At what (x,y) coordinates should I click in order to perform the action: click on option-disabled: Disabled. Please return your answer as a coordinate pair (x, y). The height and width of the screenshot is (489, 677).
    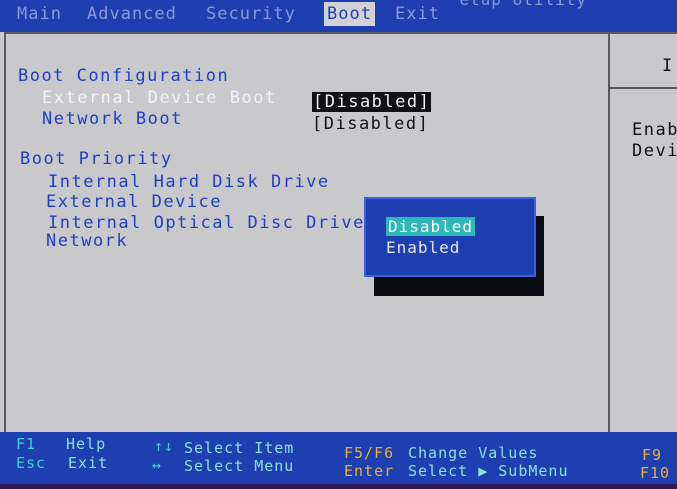
    Looking at the image, I should click on (431, 226).